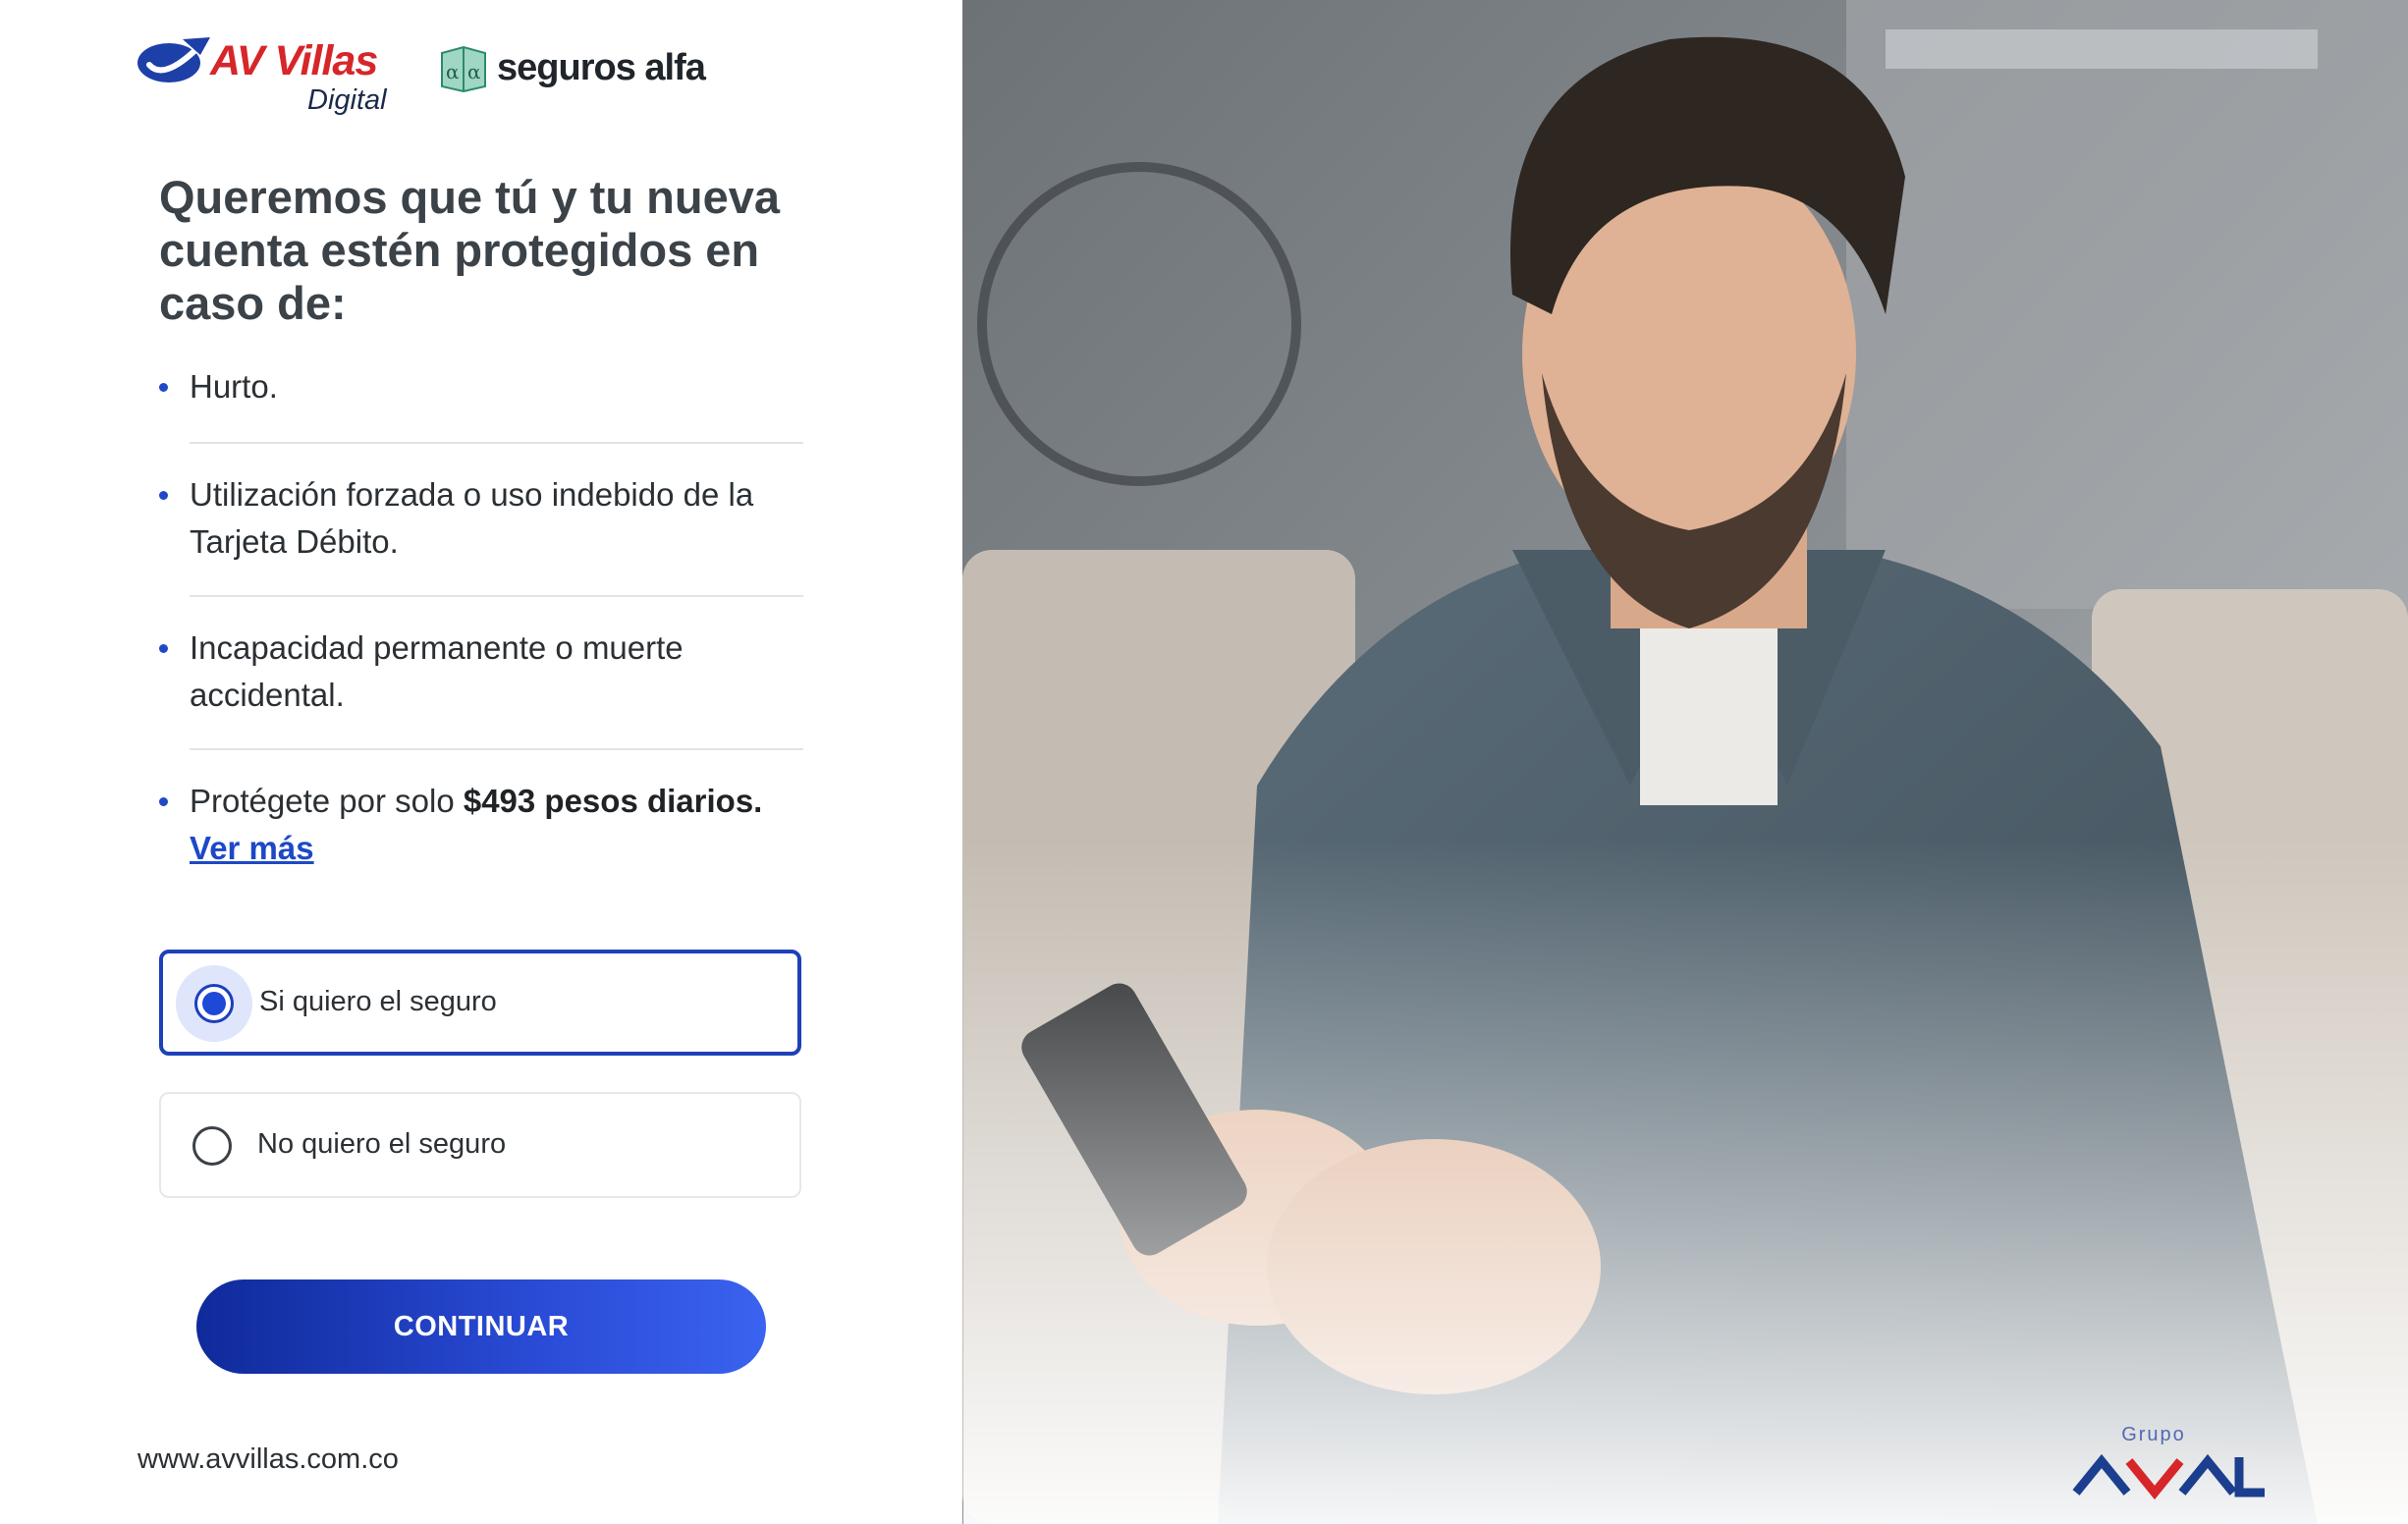 The height and width of the screenshot is (1524, 2408). I want to click on continue-button: CONTINUAR, so click(481, 1326).